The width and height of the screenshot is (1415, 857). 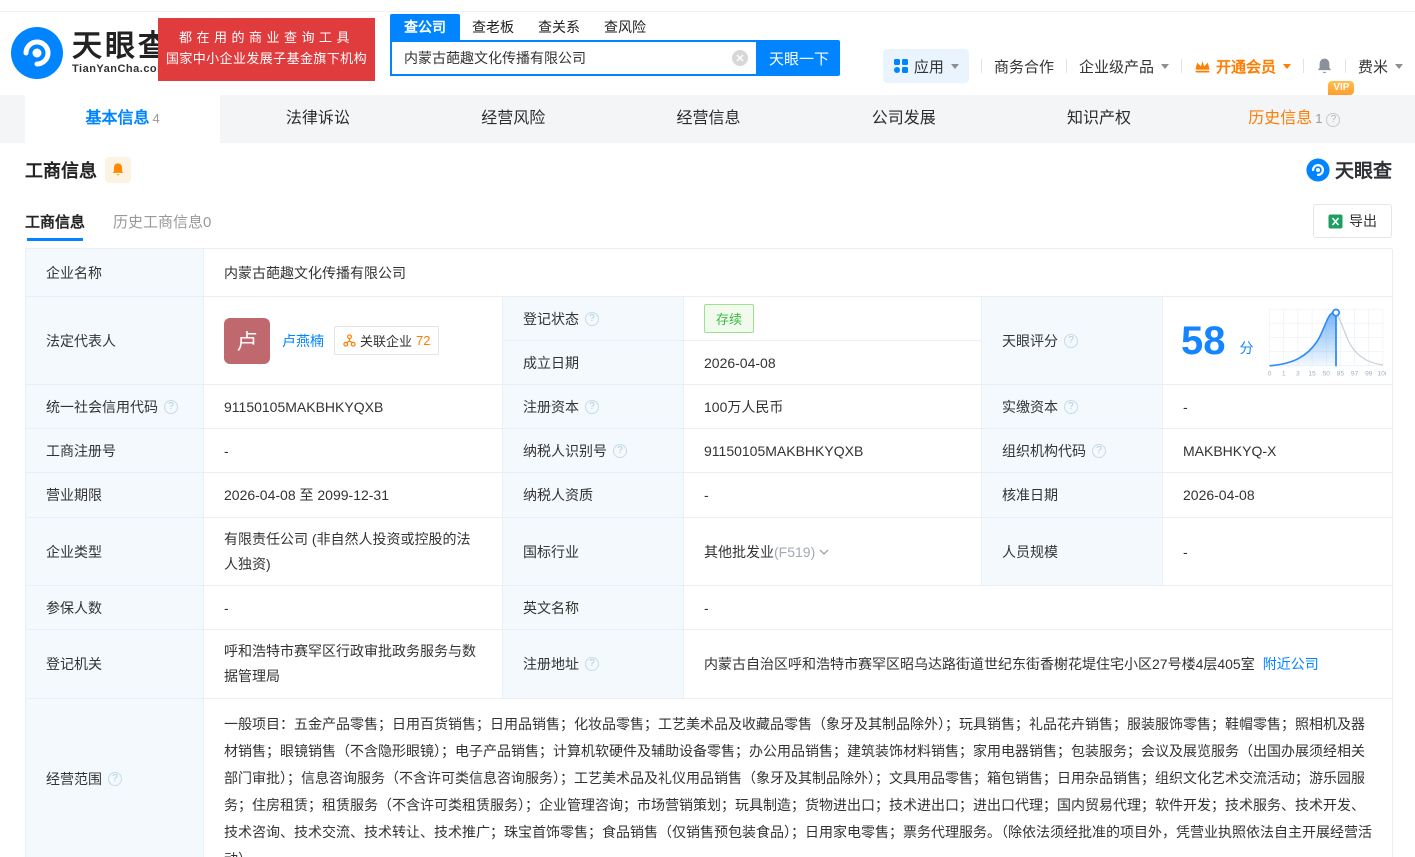 What do you see at coordinates (1124, 66) in the screenshot?
I see `enterprise-products-menu: 企业级产品` at bounding box center [1124, 66].